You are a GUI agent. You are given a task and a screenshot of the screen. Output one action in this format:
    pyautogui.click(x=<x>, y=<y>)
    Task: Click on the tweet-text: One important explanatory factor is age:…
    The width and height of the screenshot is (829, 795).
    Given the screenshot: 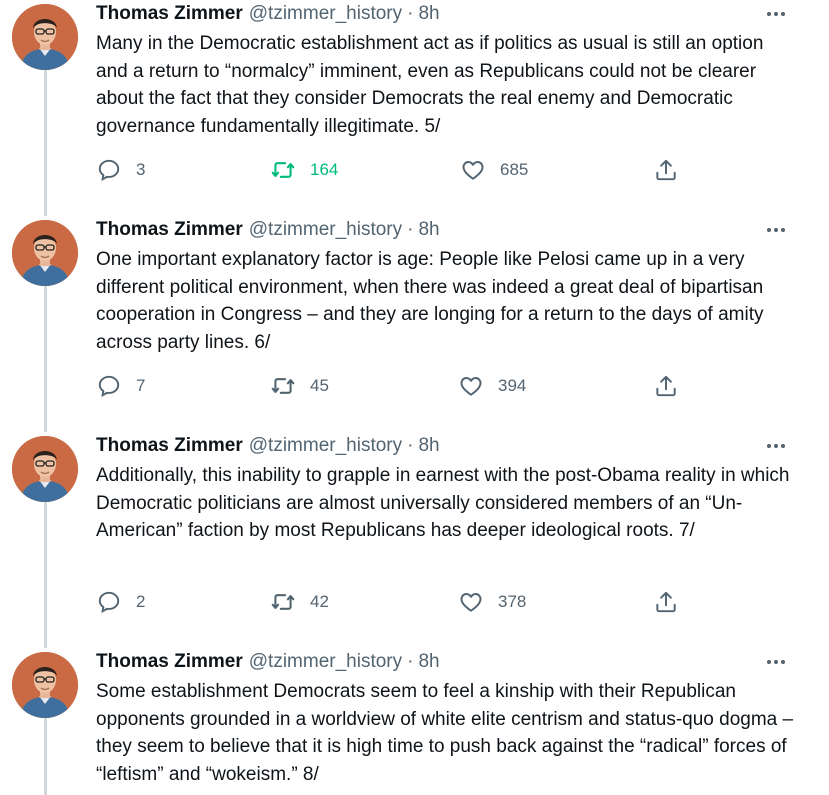 What is the action you would take?
    pyautogui.click(x=430, y=301)
    